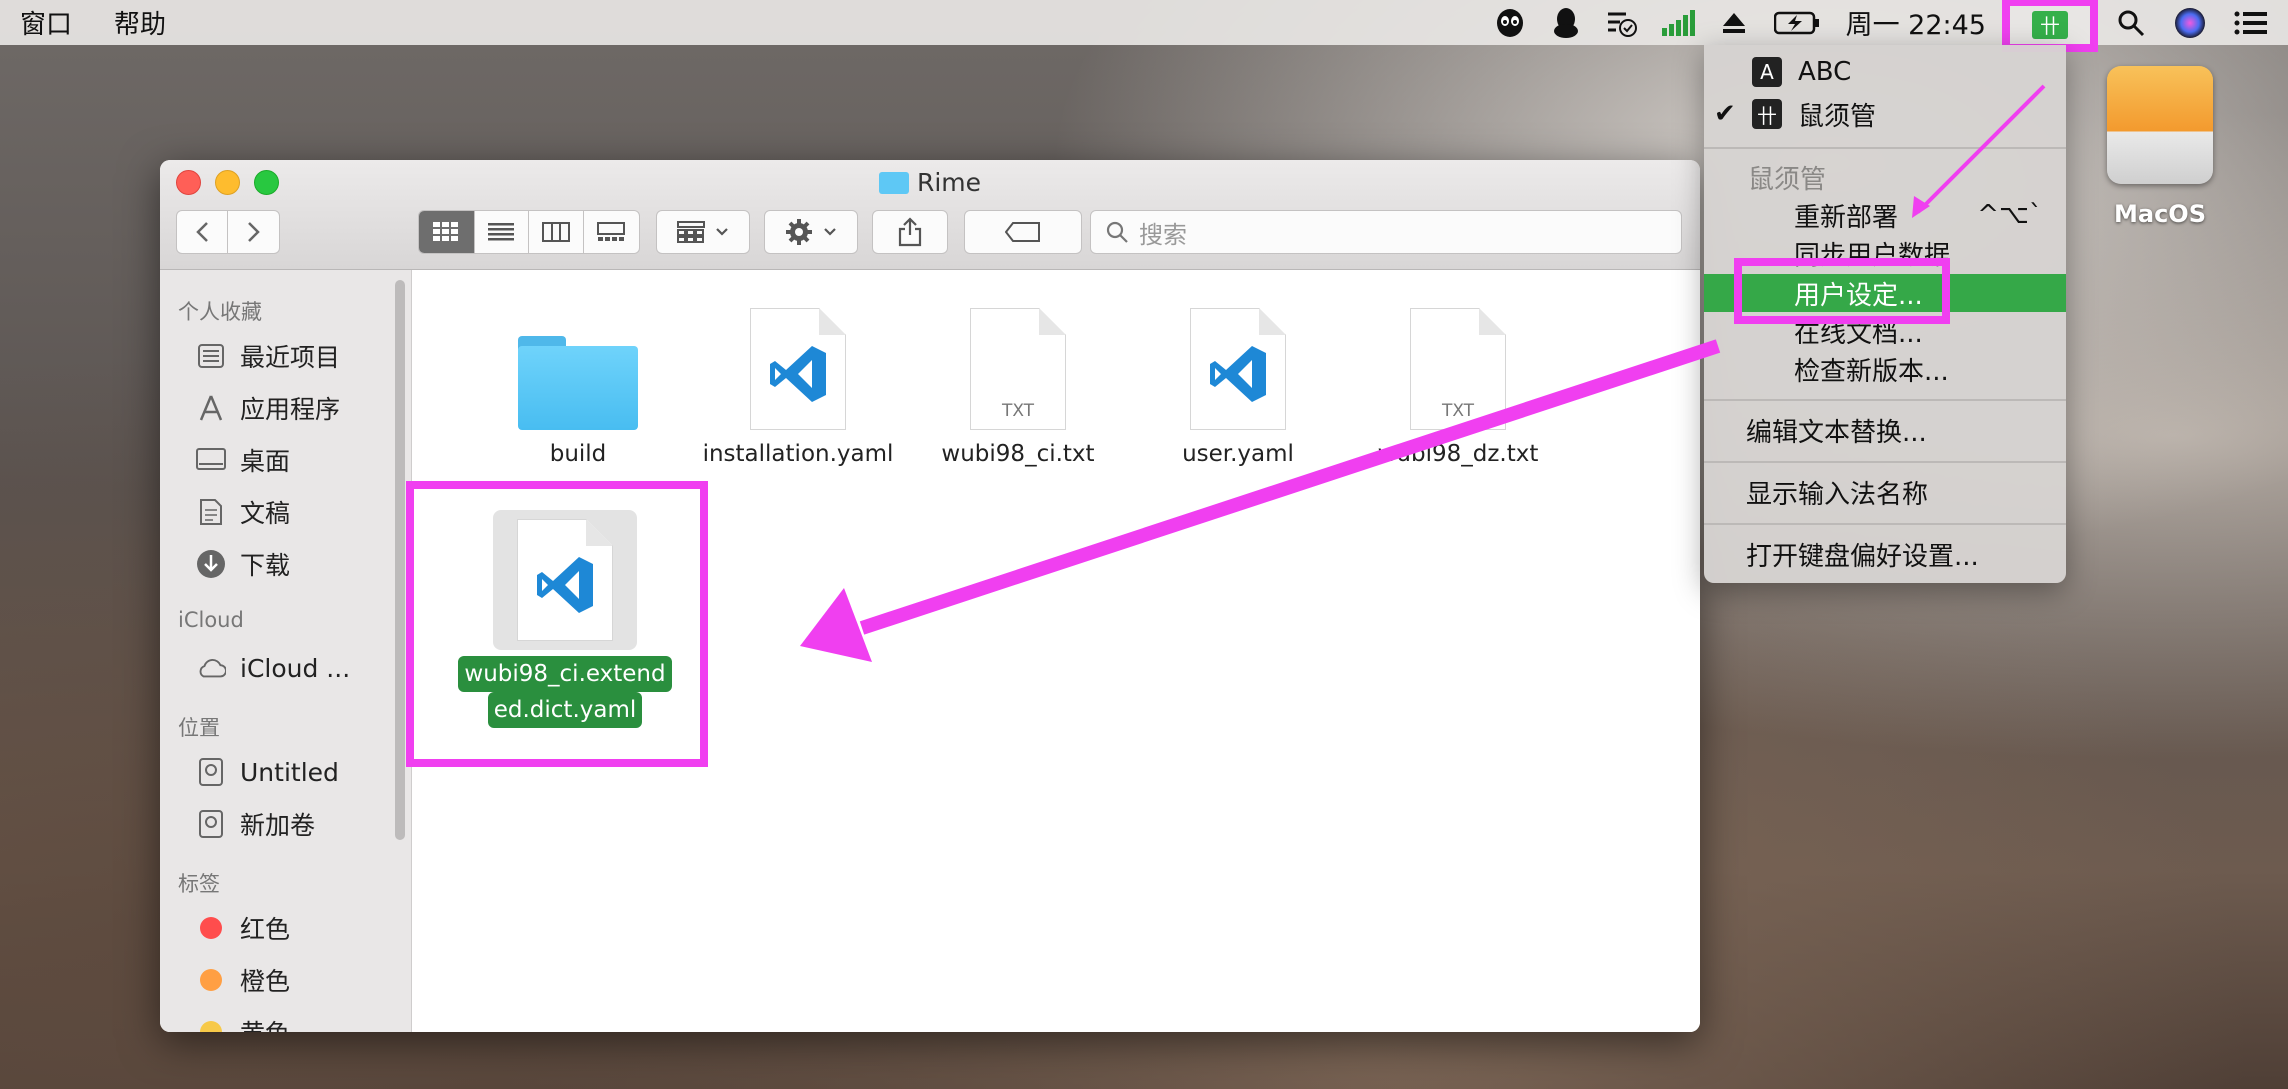  I want to click on list-icon, so click(501, 232).